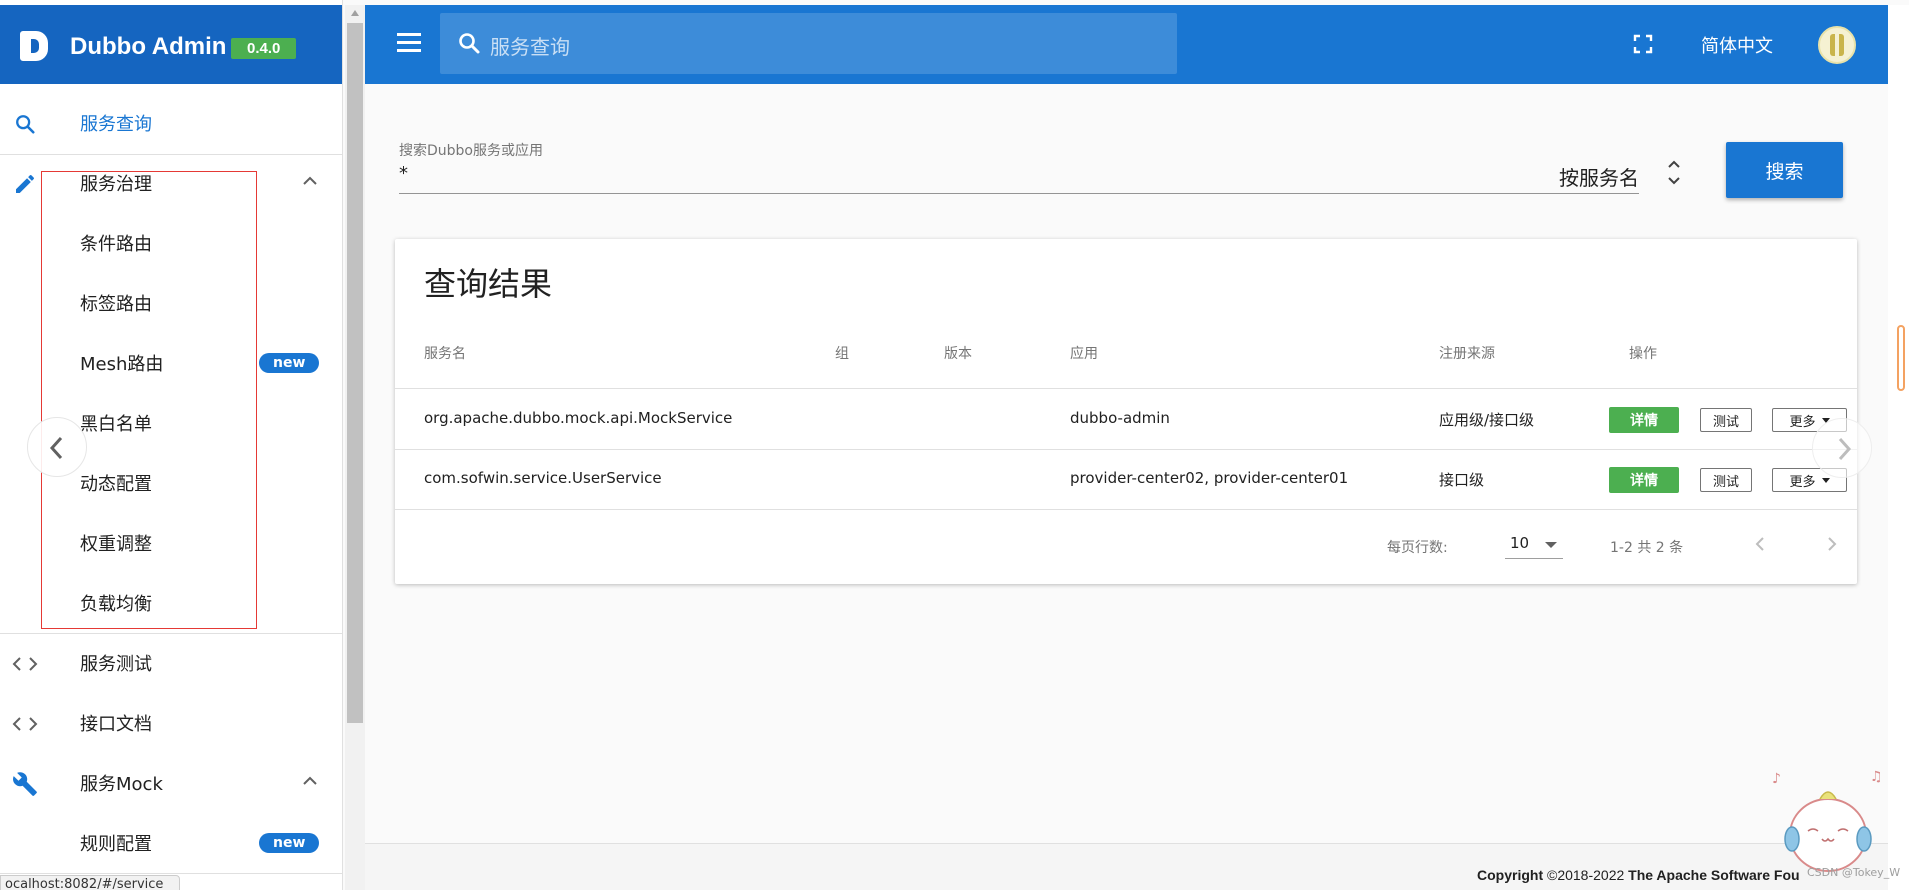 The height and width of the screenshot is (890, 1909). What do you see at coordinates (116, 664) in the screenshot?
I see `sidebar-item-label: 服务测试` at bounding box center [116, 664].